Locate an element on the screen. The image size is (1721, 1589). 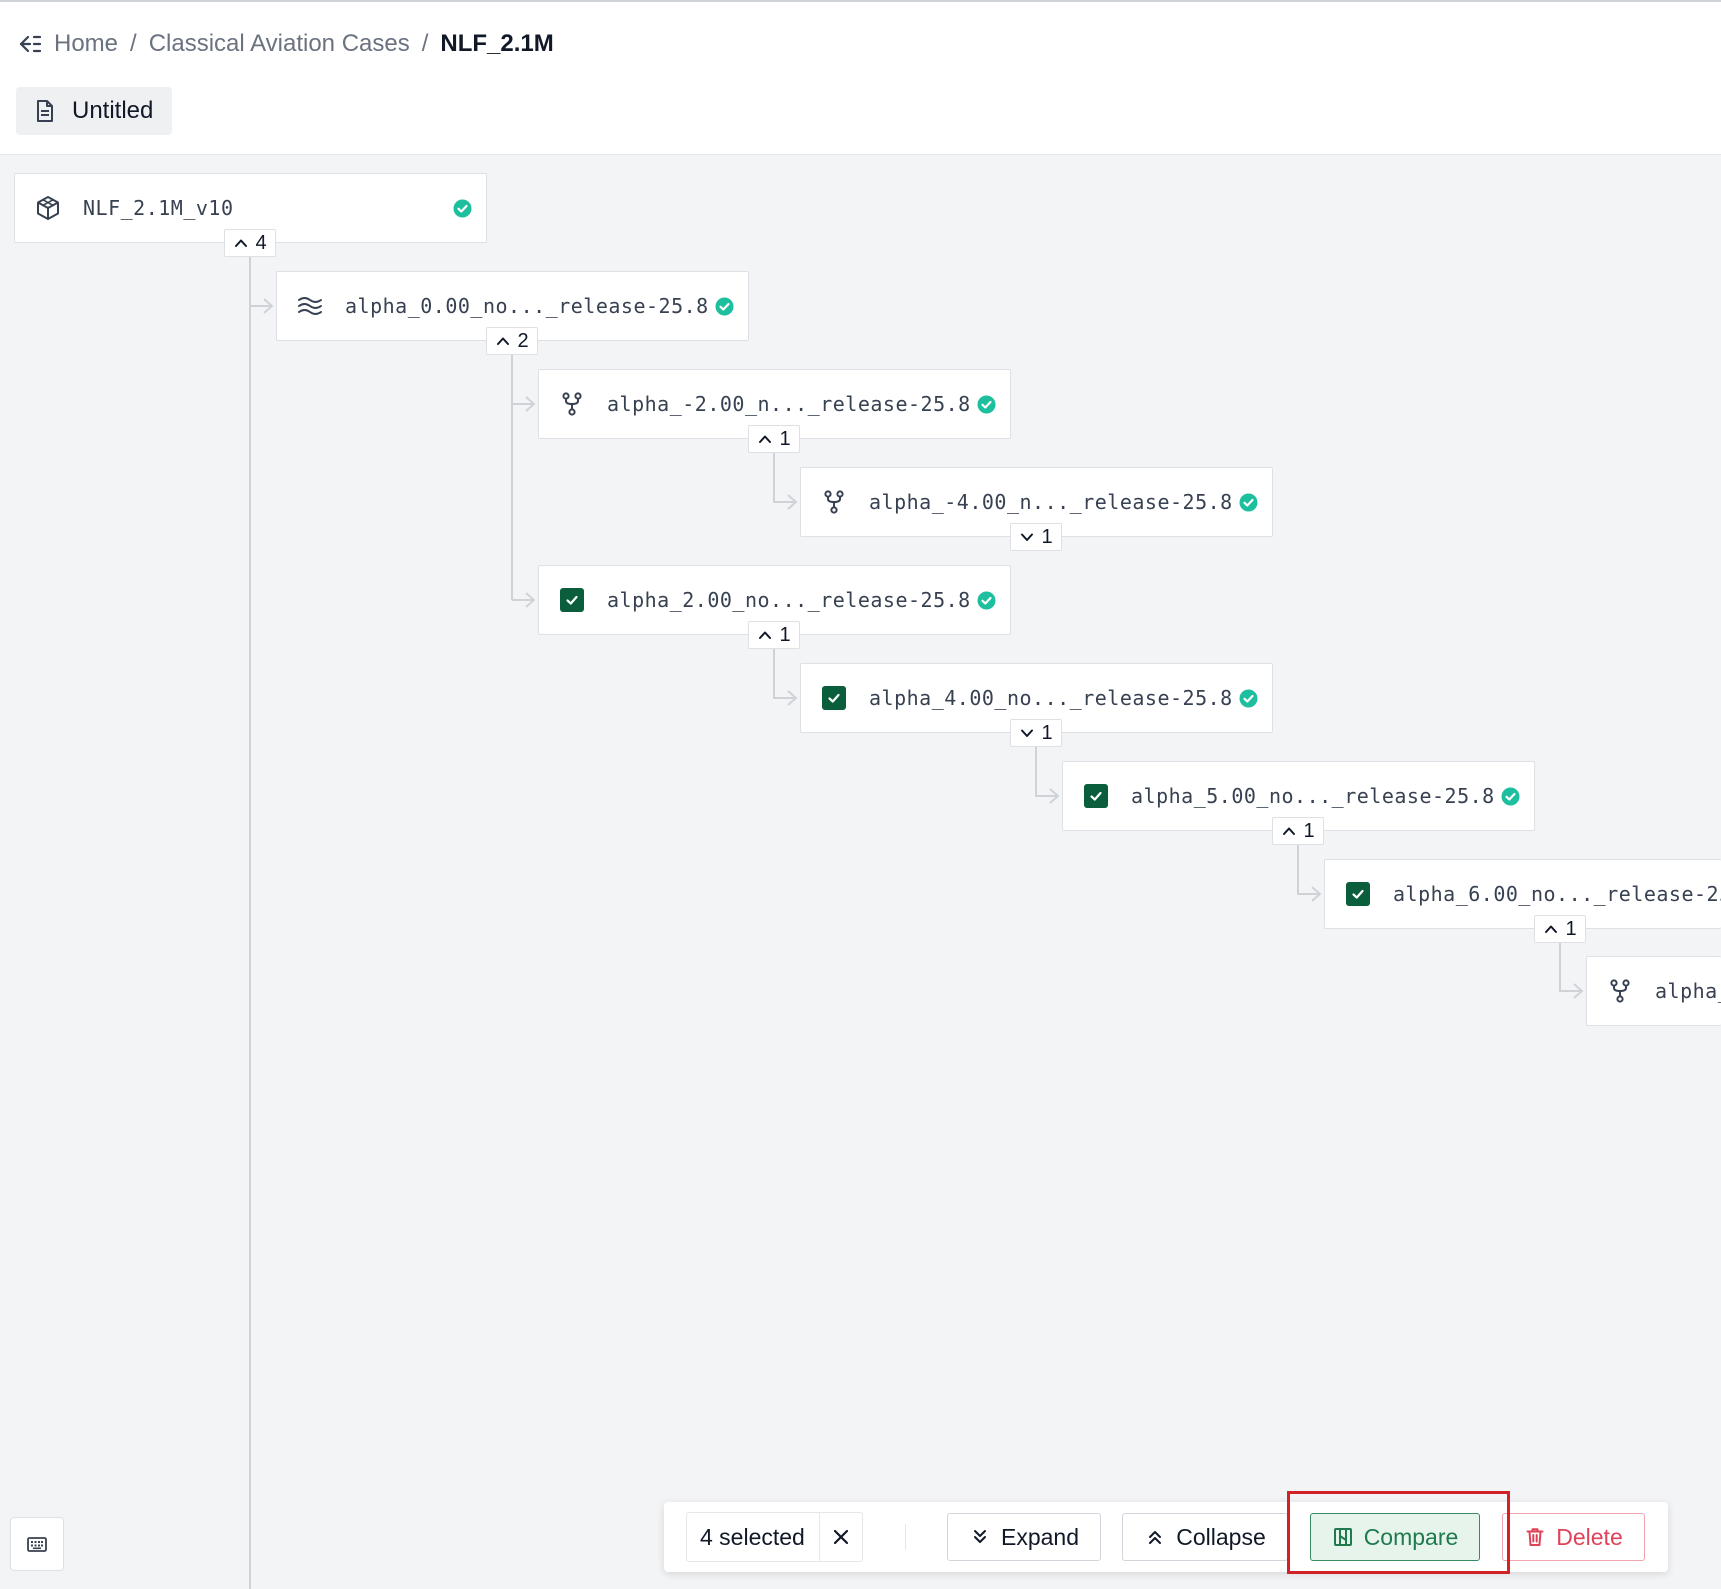
sidebar-collapse-icon is located at coordinates (30, 44).